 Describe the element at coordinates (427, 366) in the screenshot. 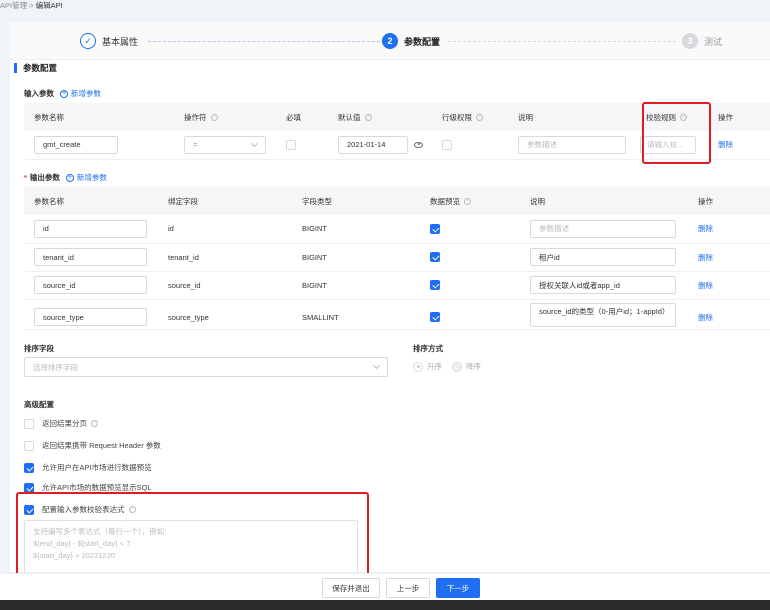

I see `radio-asc: 升序` at that location.